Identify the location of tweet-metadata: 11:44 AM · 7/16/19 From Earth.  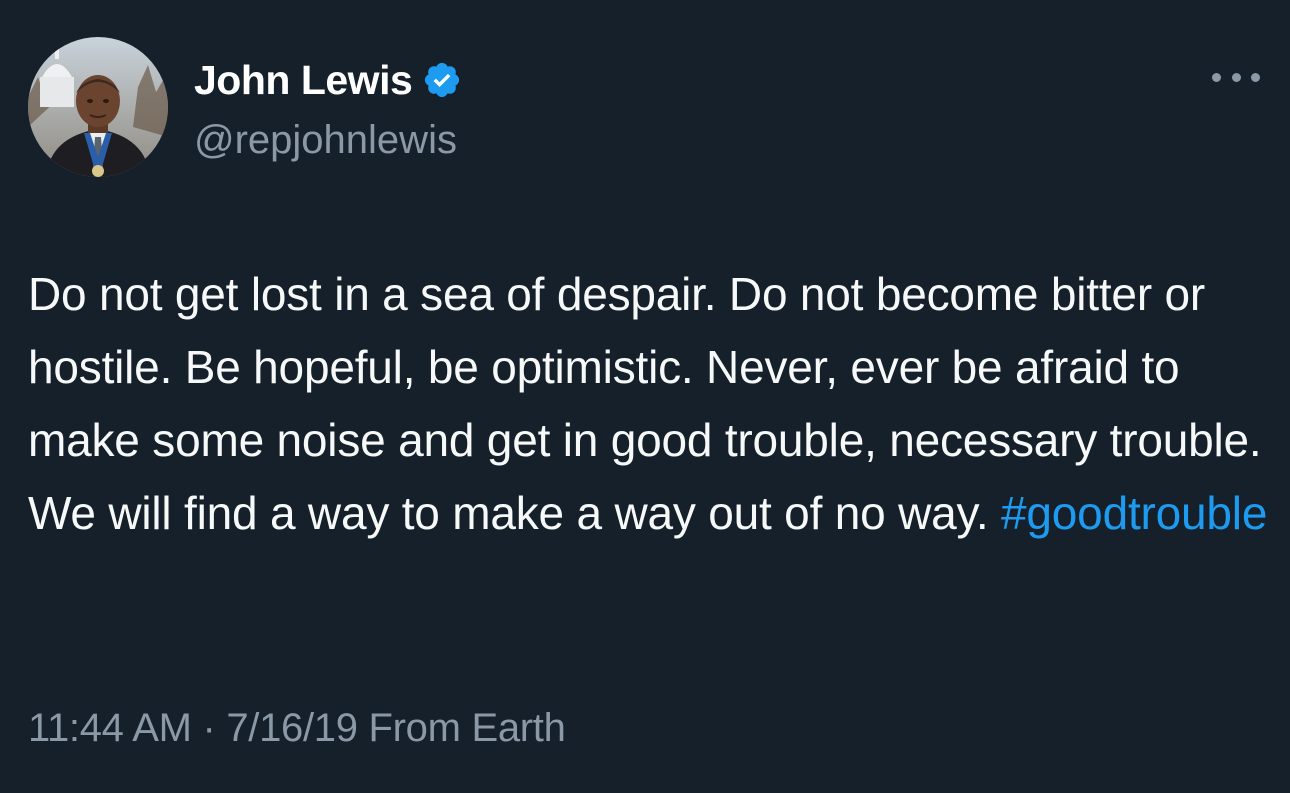
(297, 728).